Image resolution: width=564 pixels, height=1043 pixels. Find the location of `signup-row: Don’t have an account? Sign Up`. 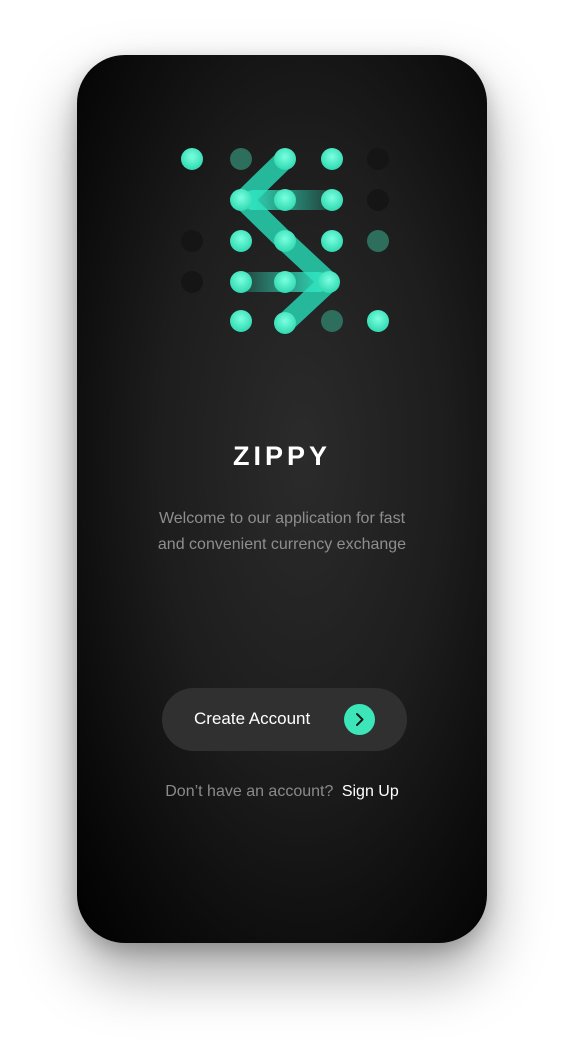

signup-row: Don’t have an account? Sign Up is located at coordinates (282, 792).